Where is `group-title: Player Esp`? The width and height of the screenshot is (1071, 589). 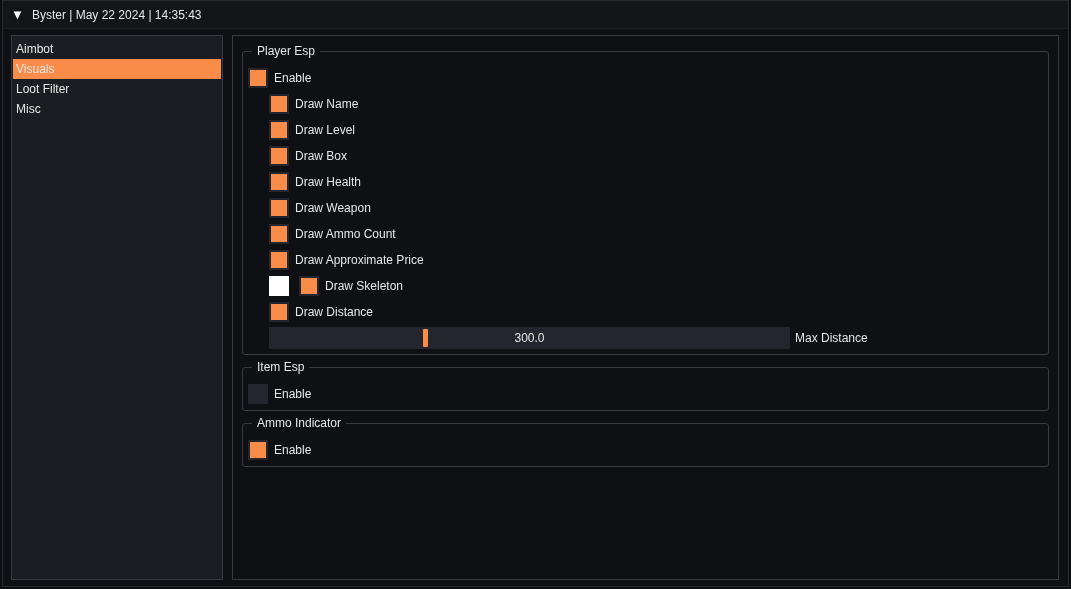
group-title: Player Esp is located at coordinates (286, 51).